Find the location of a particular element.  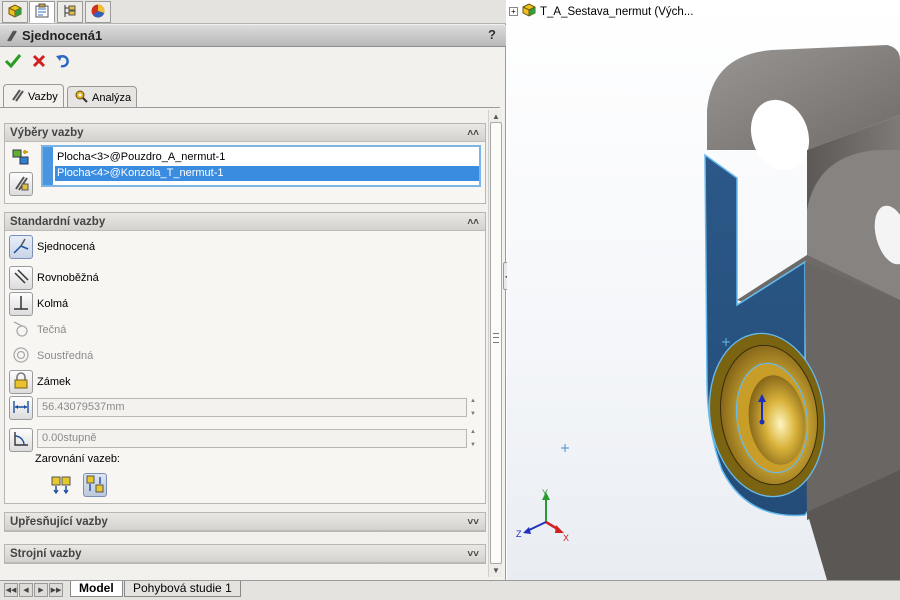

mate-tangent-button is located at coordinates (21, 330).